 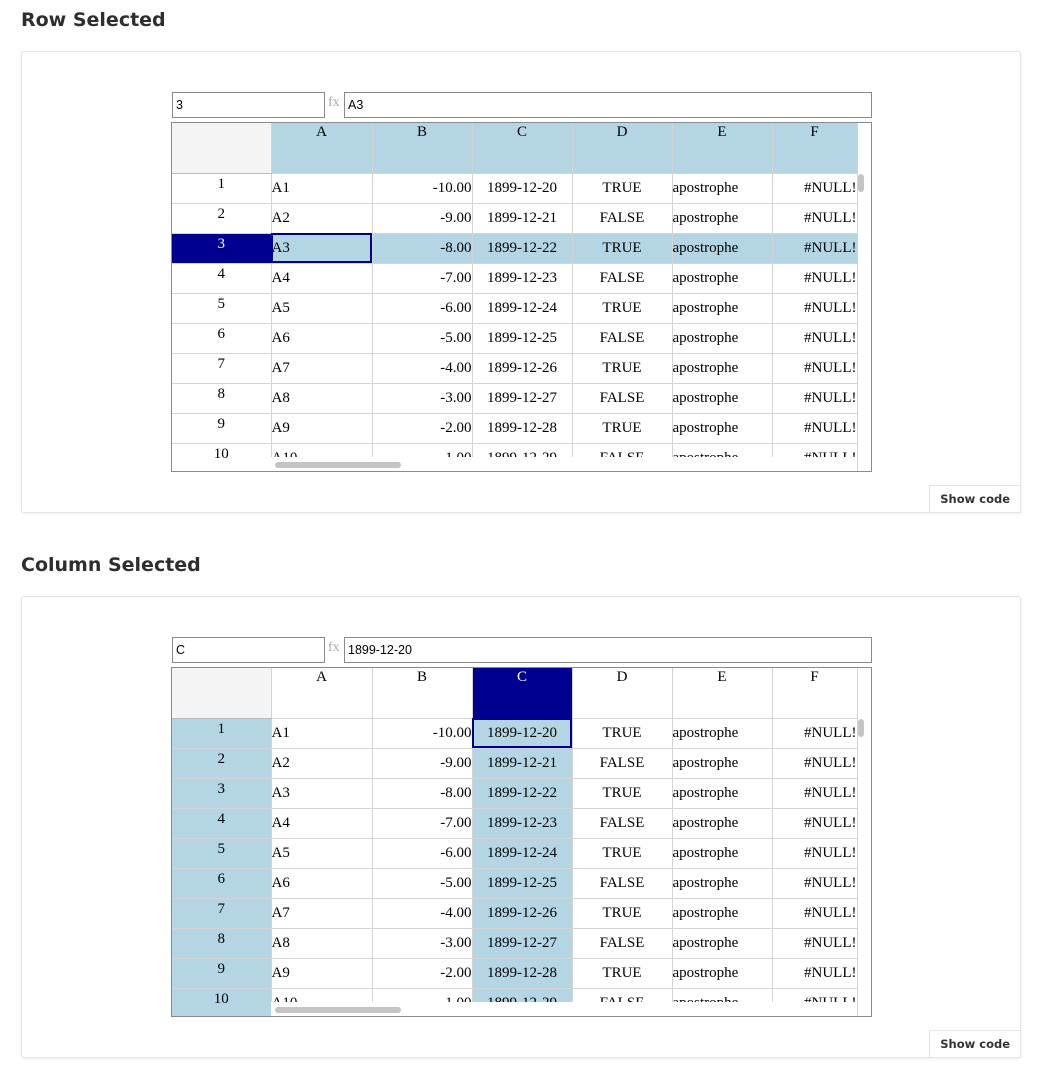 I want to click on cell: 1899-12-26, so click(x=522, y=913).